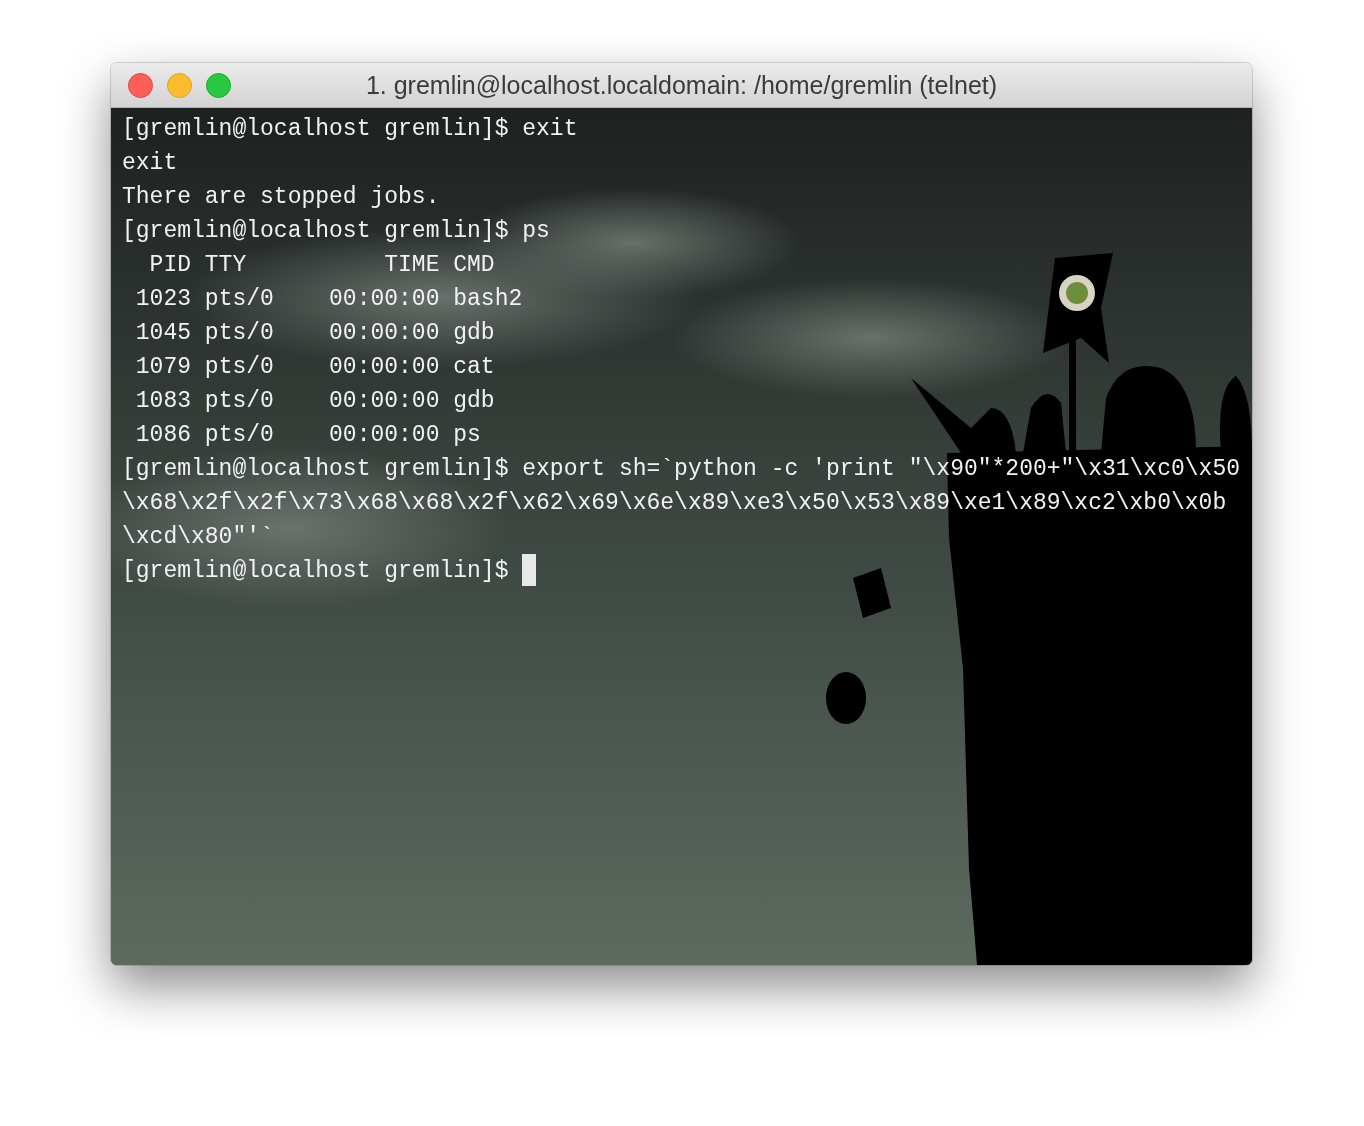 The height and width of the screenshot is (1126, 1364). What do you see at coordinates (281, 197) in the screenshot?
I see `terminal-line: There are stopped jobs.` at bounding box center [281, 197].